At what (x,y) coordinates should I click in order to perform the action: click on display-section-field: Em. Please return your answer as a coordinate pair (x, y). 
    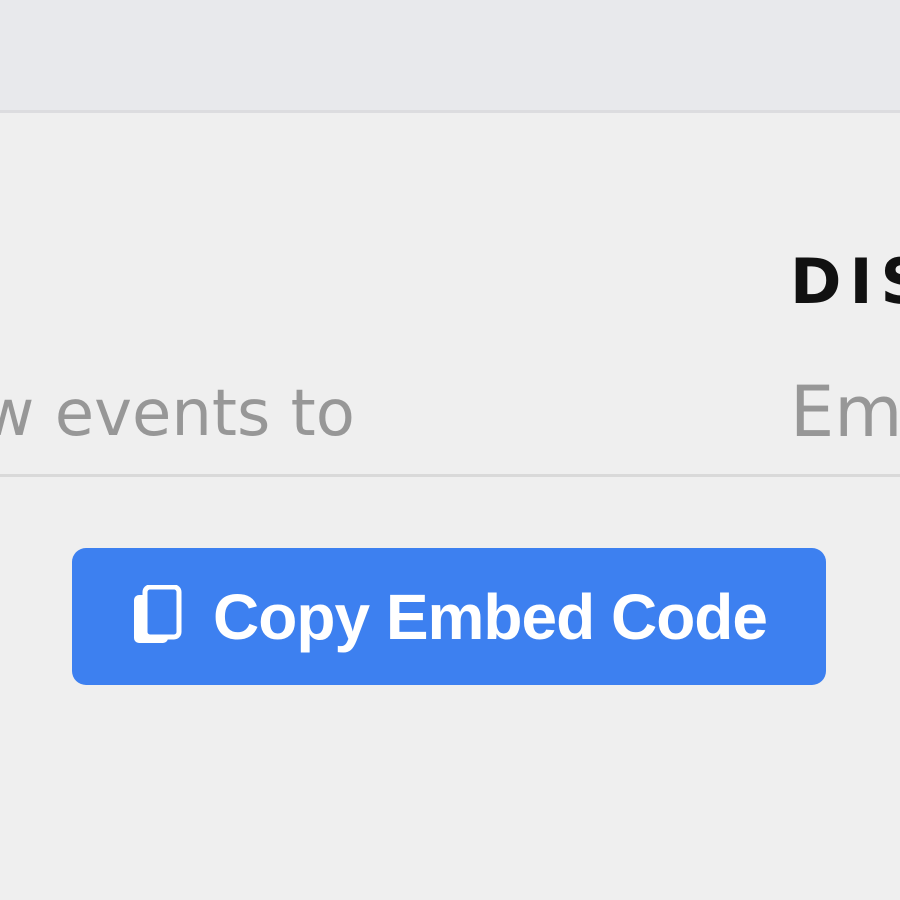
    Looking at the image, I should click on (845, 412).